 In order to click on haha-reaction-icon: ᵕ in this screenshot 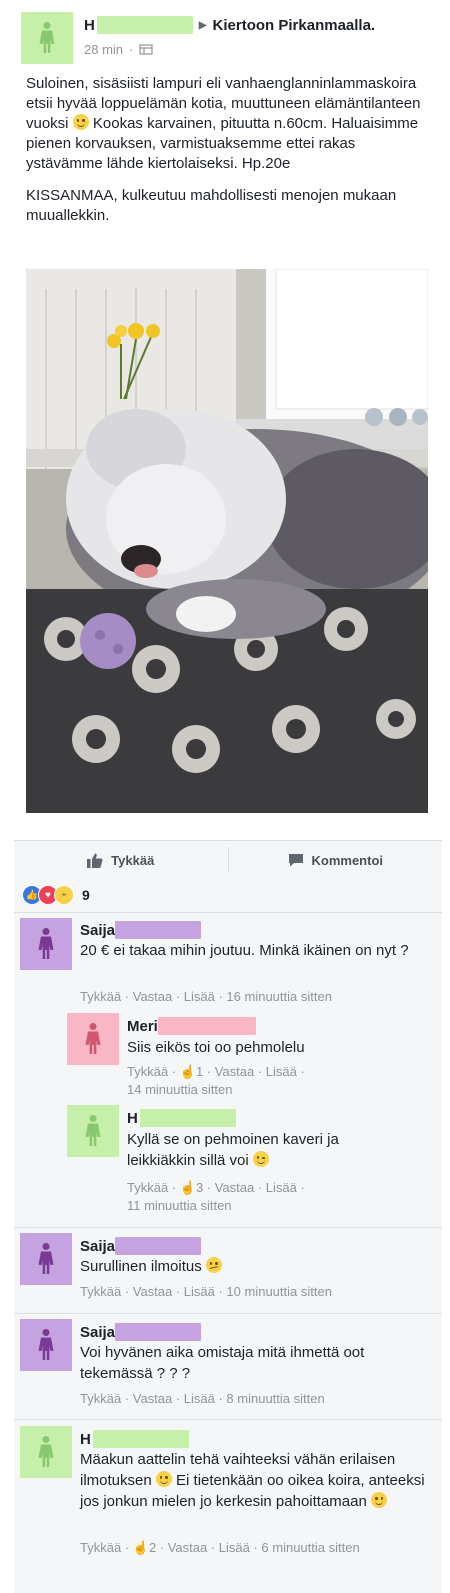, I will do `click(64, 895)`.